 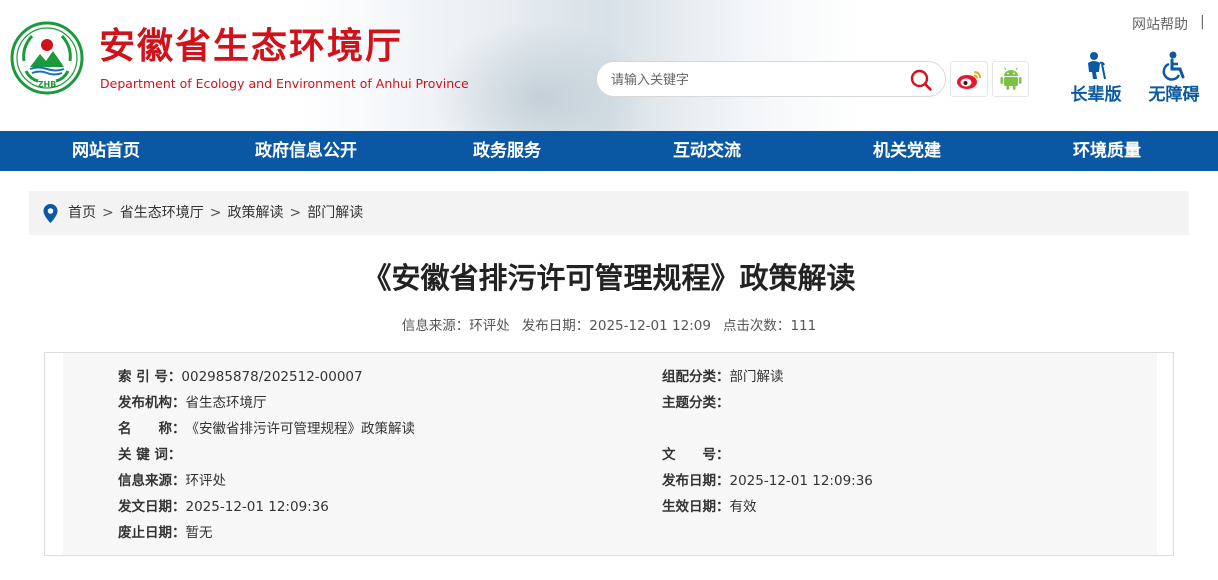 What do you see at coordinates (696, 481) in the screenshot?
I see `info-pubdate-label: 发布日期：` at bounding box center [696, 481].